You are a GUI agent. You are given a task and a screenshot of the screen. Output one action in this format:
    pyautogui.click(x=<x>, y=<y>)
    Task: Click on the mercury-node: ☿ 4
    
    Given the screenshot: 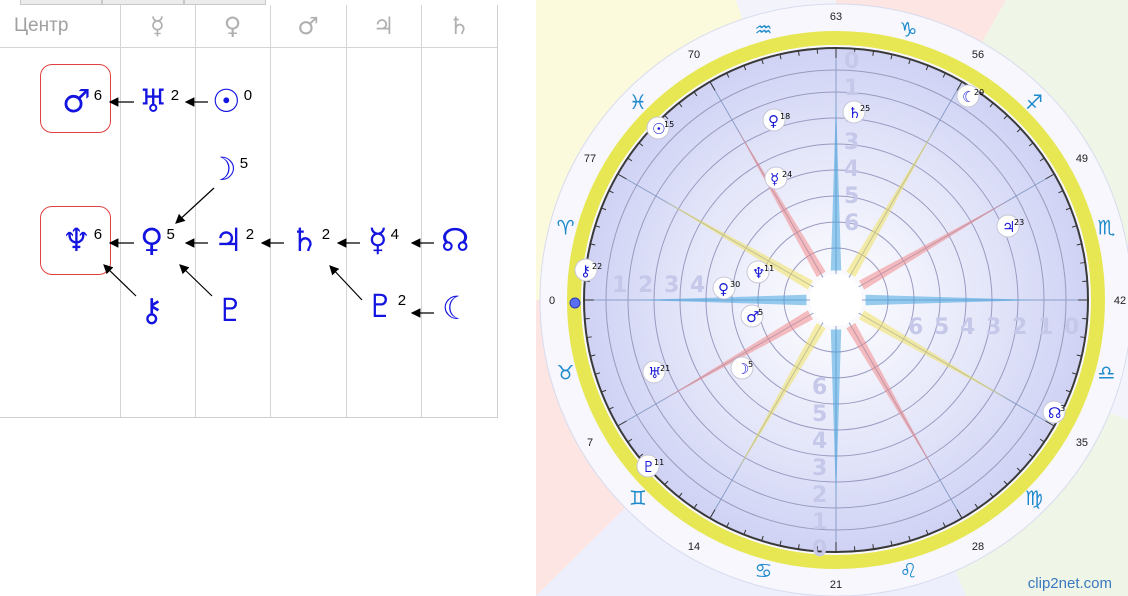 What is the action you would take?
    pyautogui.click(x=383, y=240)
    